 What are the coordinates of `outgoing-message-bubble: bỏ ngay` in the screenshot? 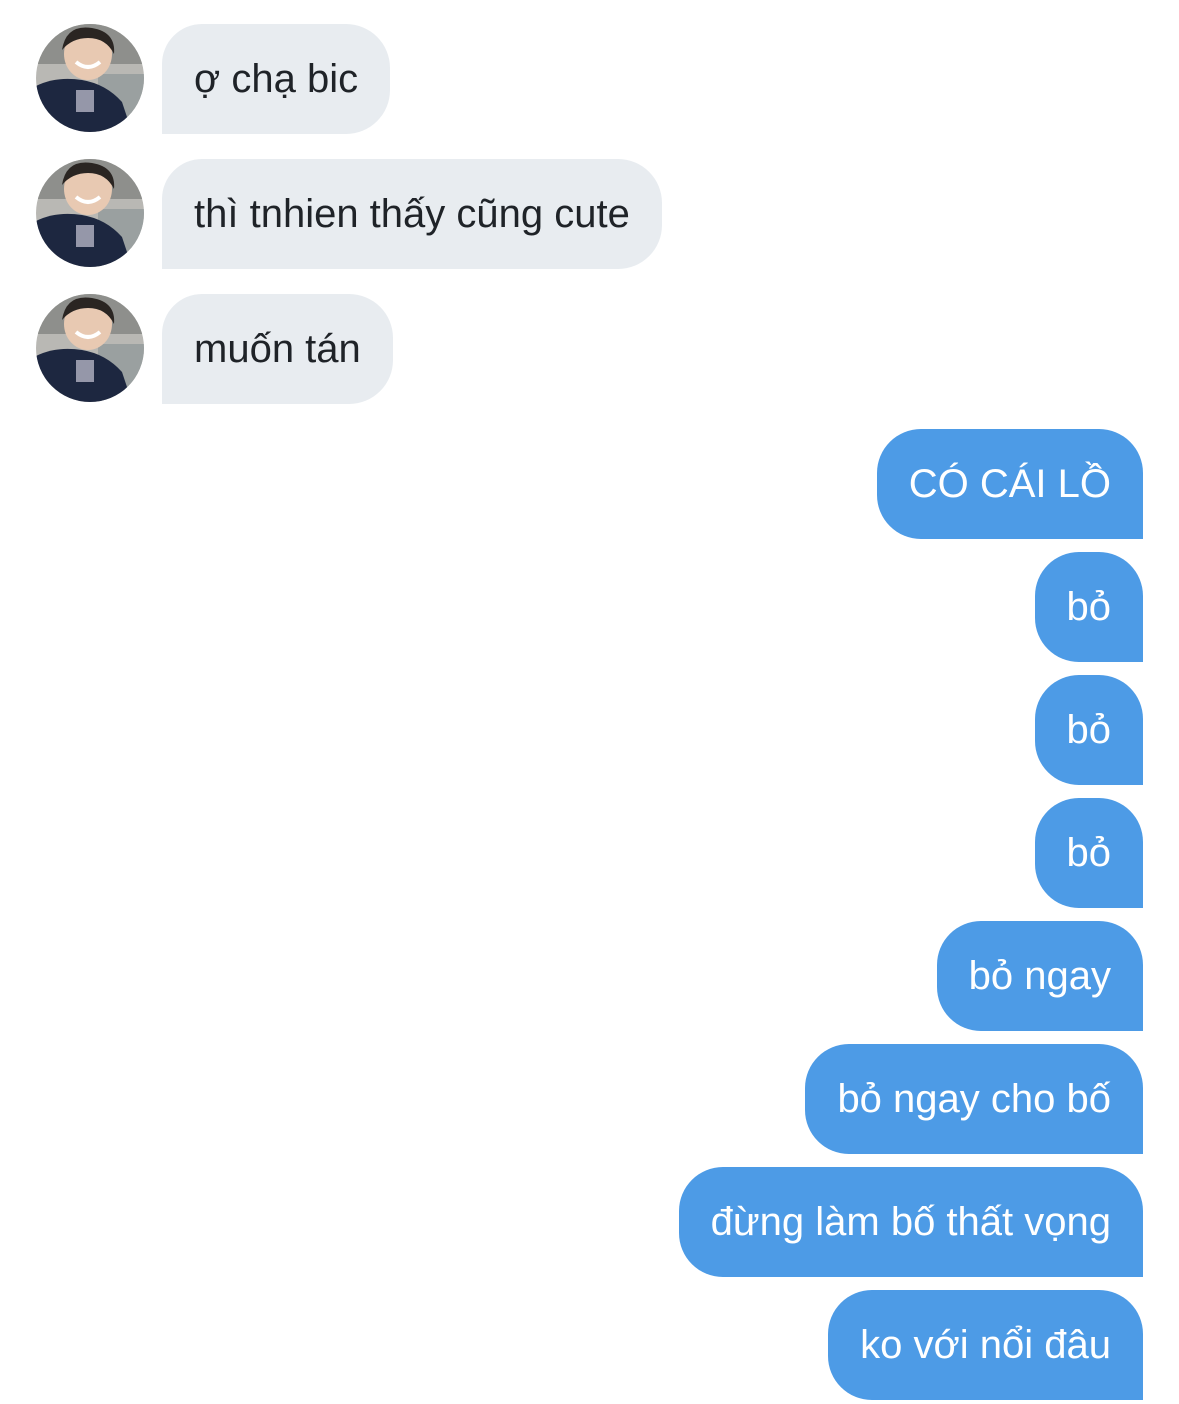 It's located at (1039, 976).